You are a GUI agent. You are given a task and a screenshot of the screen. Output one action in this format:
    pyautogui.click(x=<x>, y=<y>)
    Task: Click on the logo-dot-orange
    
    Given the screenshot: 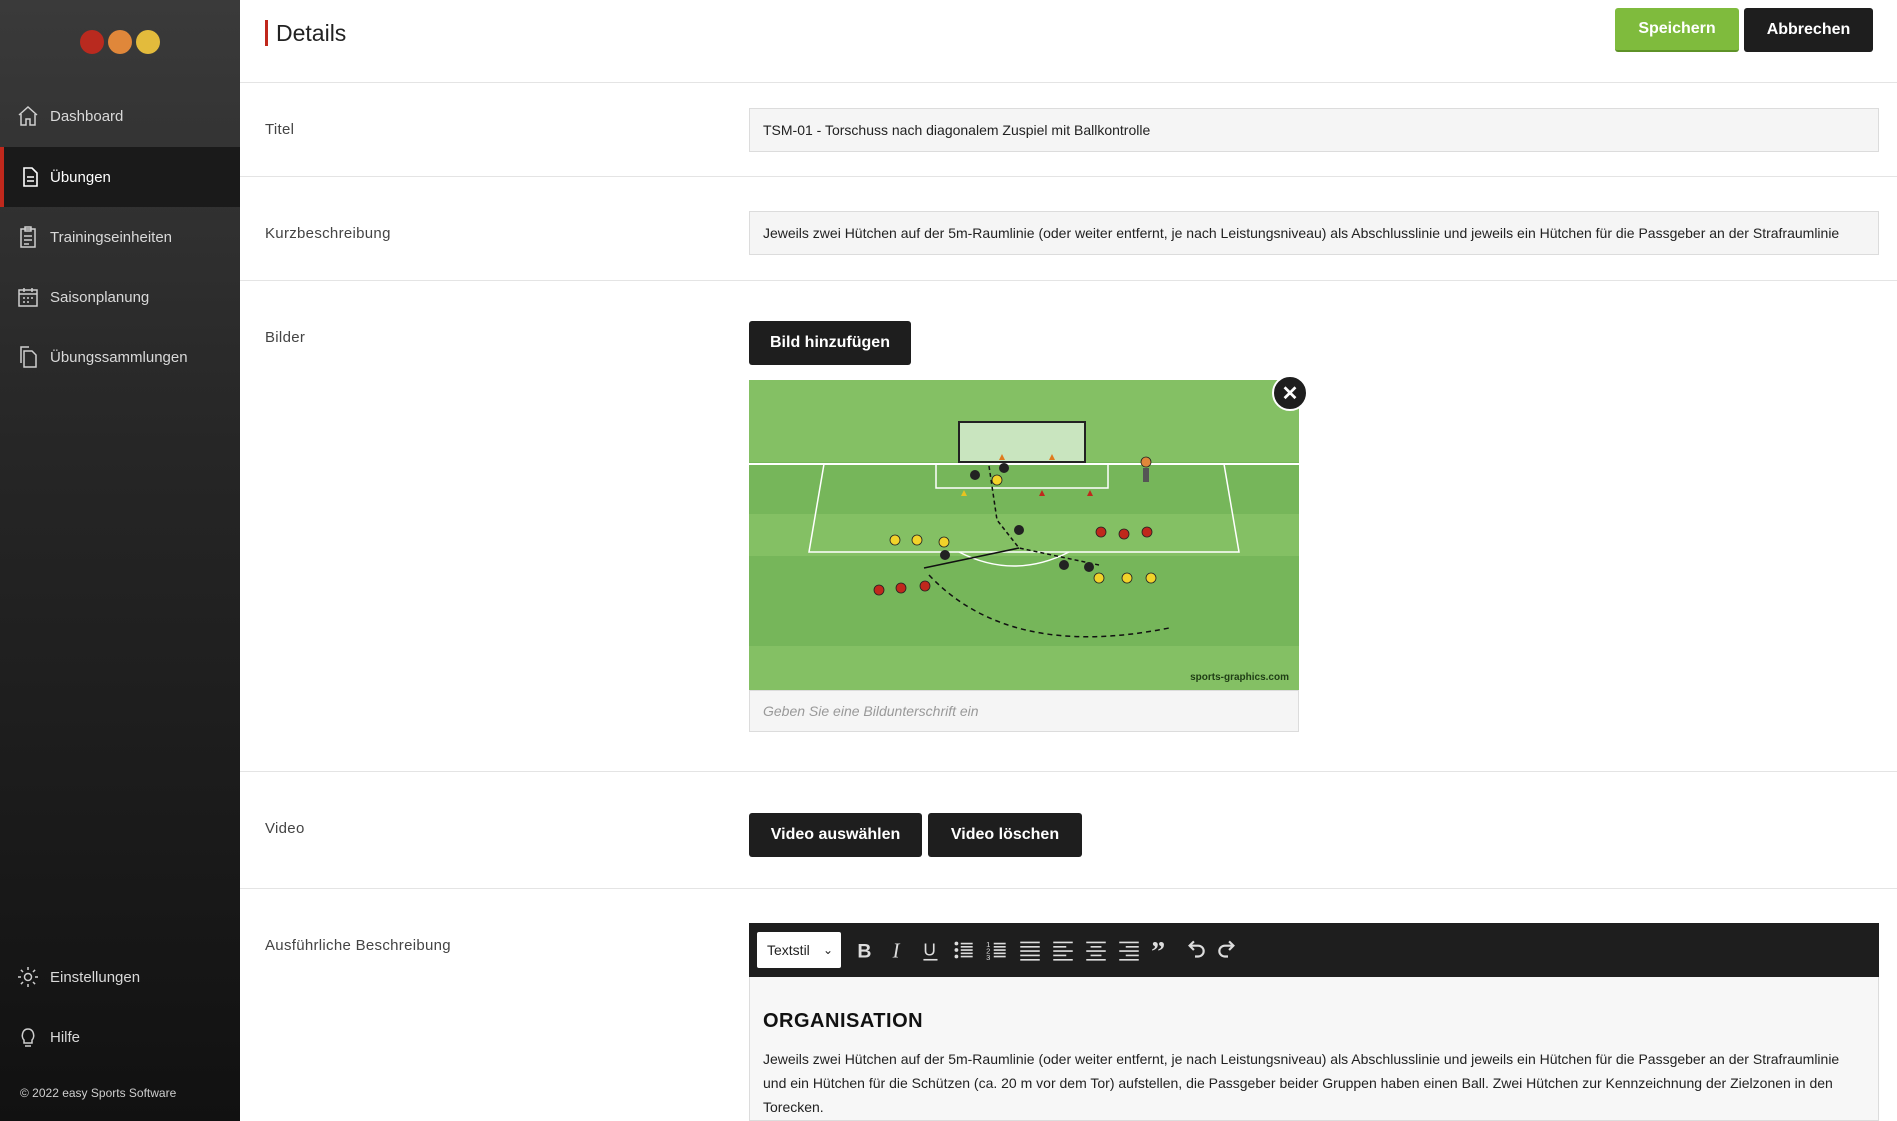 What is the action you would take?
    pyautogui.click(x=120, y=42)
    